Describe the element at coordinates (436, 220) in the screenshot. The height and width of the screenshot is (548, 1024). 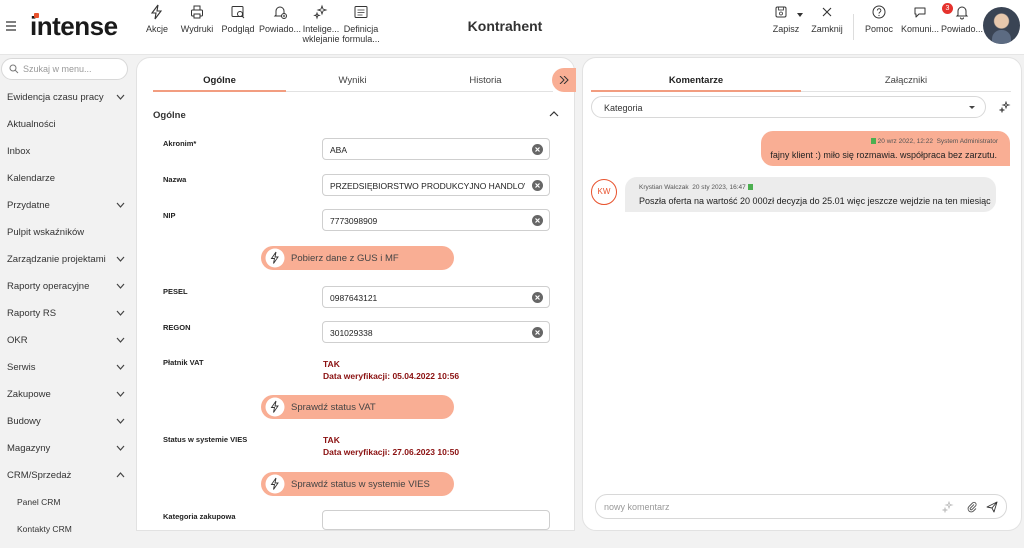
I see `nip-field: 7773098909` at that location.